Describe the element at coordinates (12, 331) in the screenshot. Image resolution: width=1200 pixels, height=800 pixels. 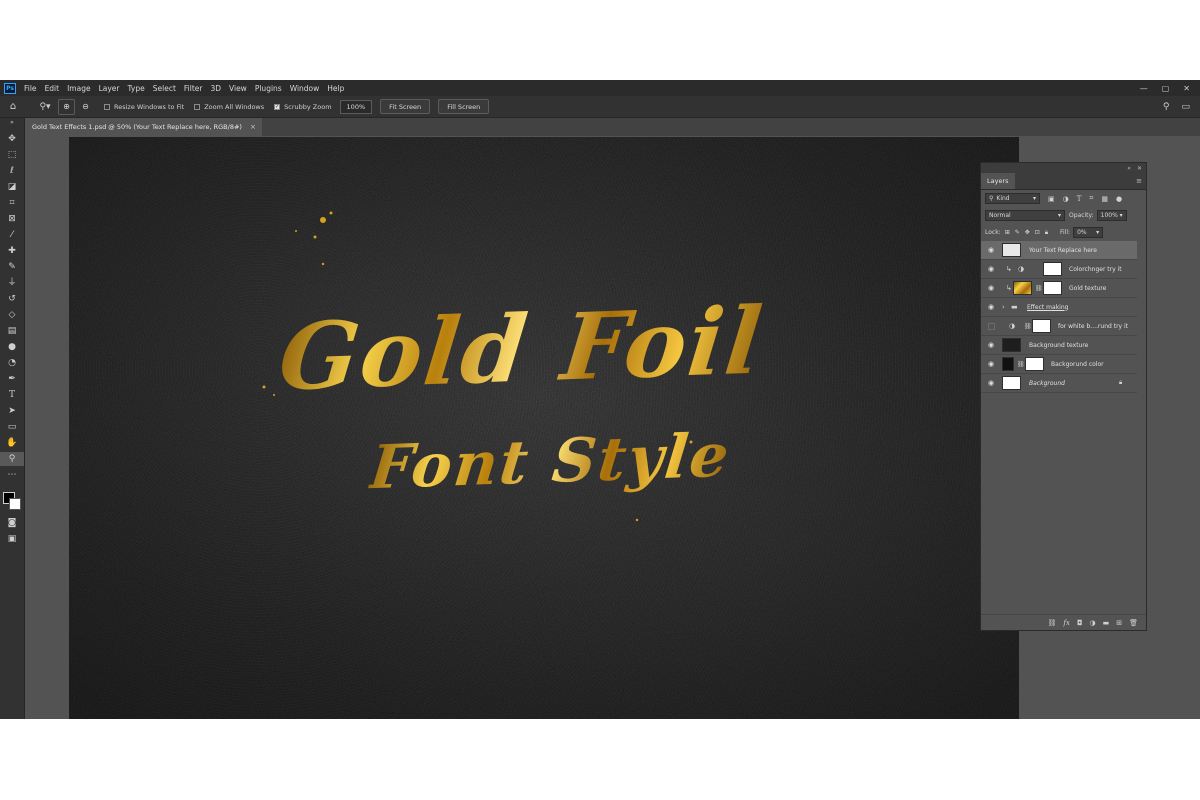
I see `gradient-tool-icon: ▤` at that location.